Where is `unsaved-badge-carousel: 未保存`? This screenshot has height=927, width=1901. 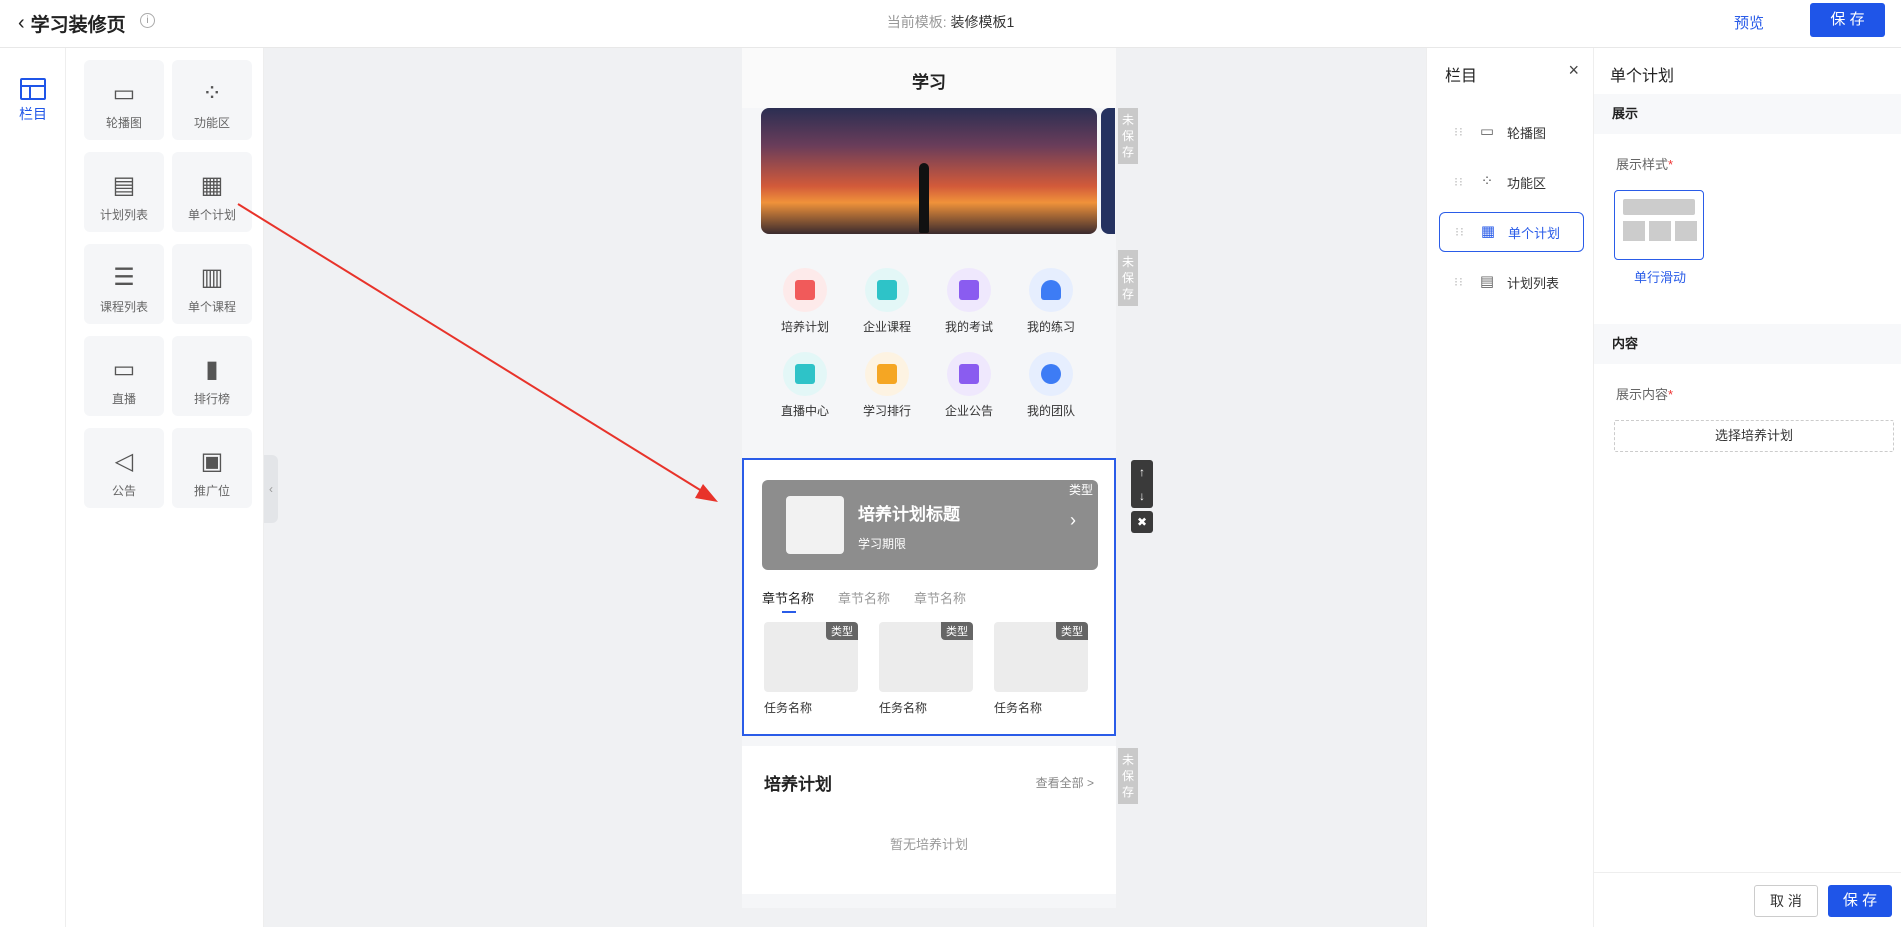
unsaved-badge-carousel: 未保存 is located at coordinates (1128, 136).